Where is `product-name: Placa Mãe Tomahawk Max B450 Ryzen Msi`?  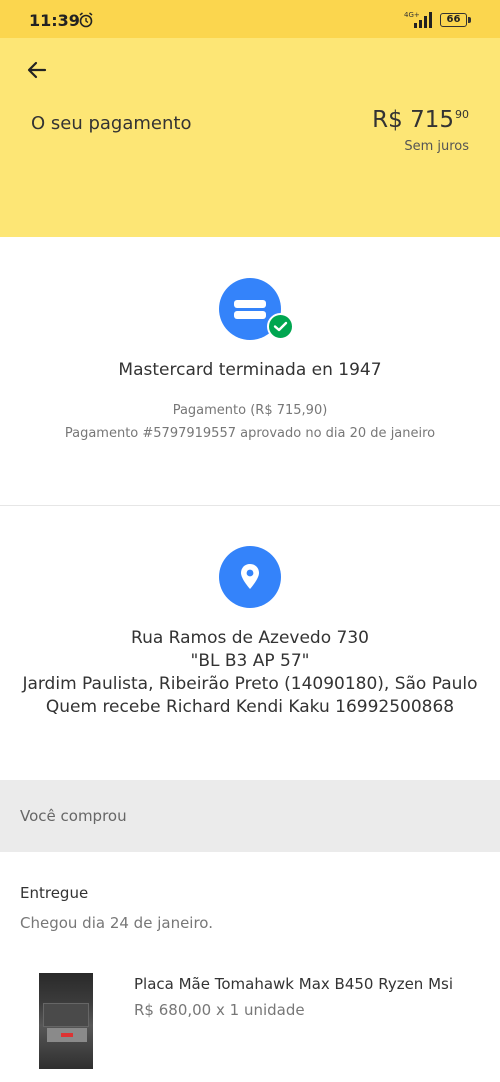 product-name: Placa Mãe Tomahawk Max B450 Ryzen Msi is located at coordinates (293, 984).